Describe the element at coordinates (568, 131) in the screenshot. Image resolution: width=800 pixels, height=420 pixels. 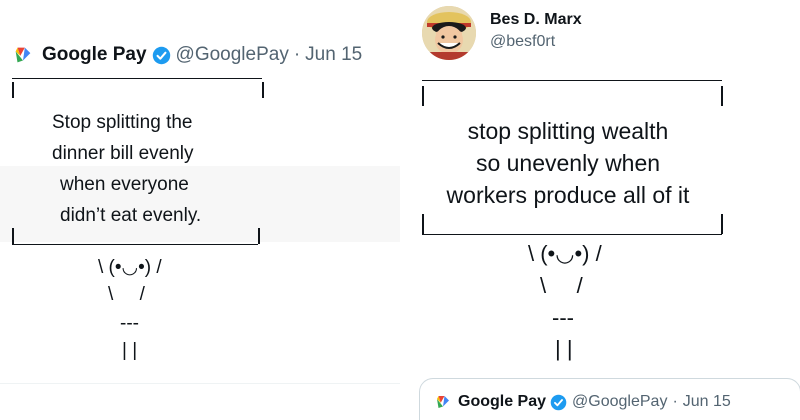
I see `sign-line-1: stop splitting wealth` at that location.